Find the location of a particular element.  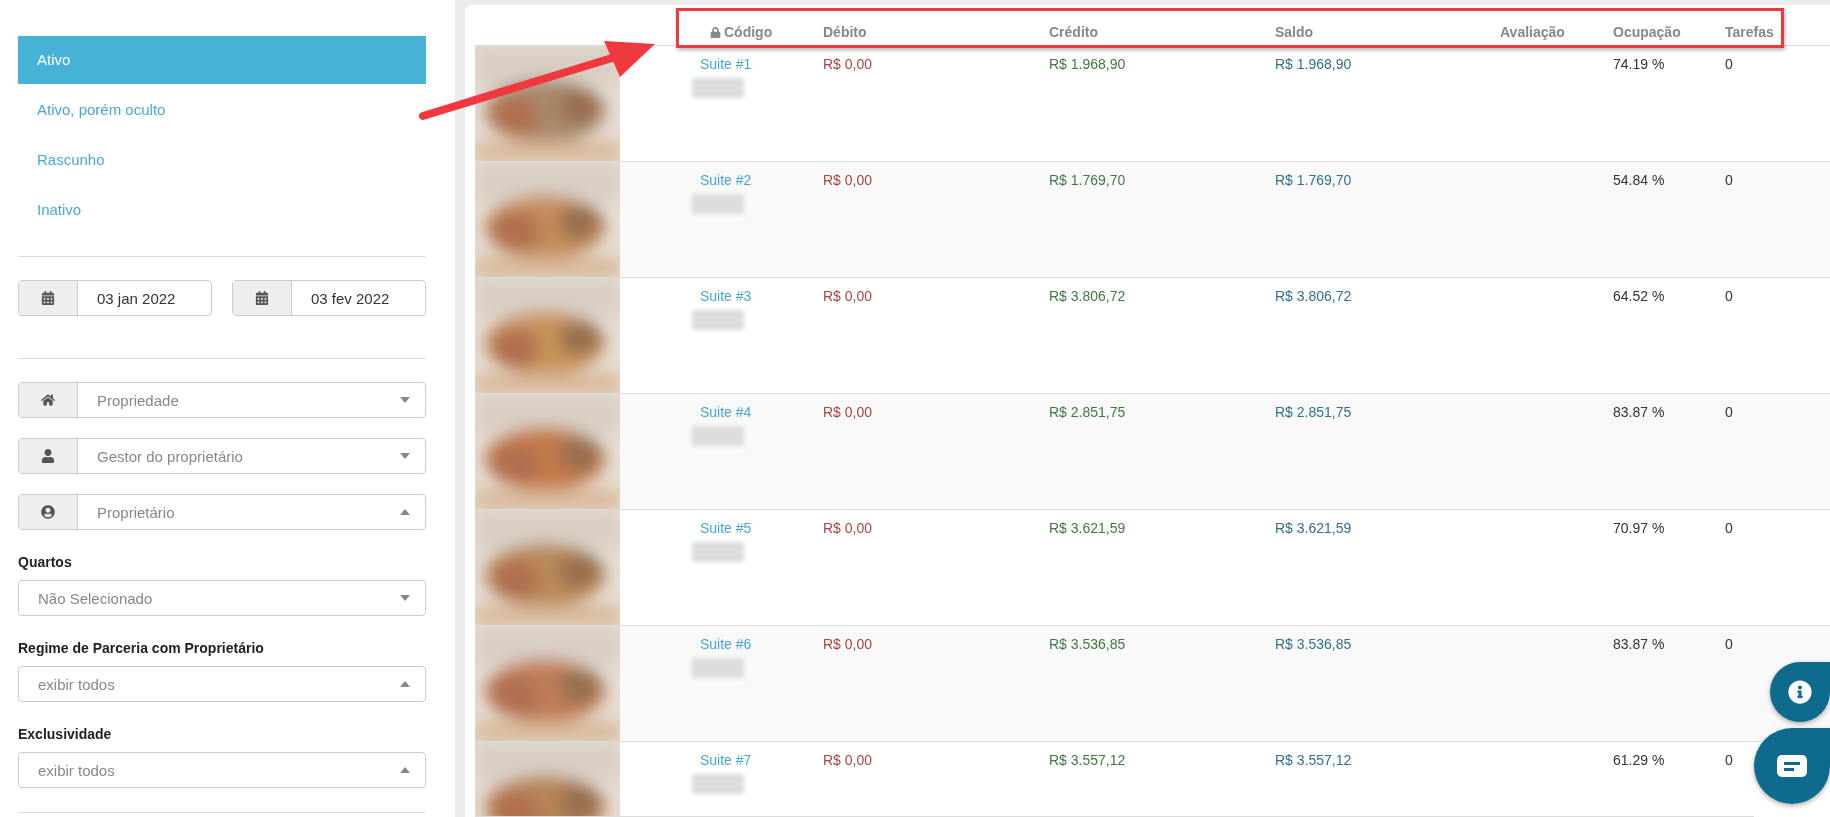

occupancy-cell: 61.29 % is located at coordinates (1639, 760).